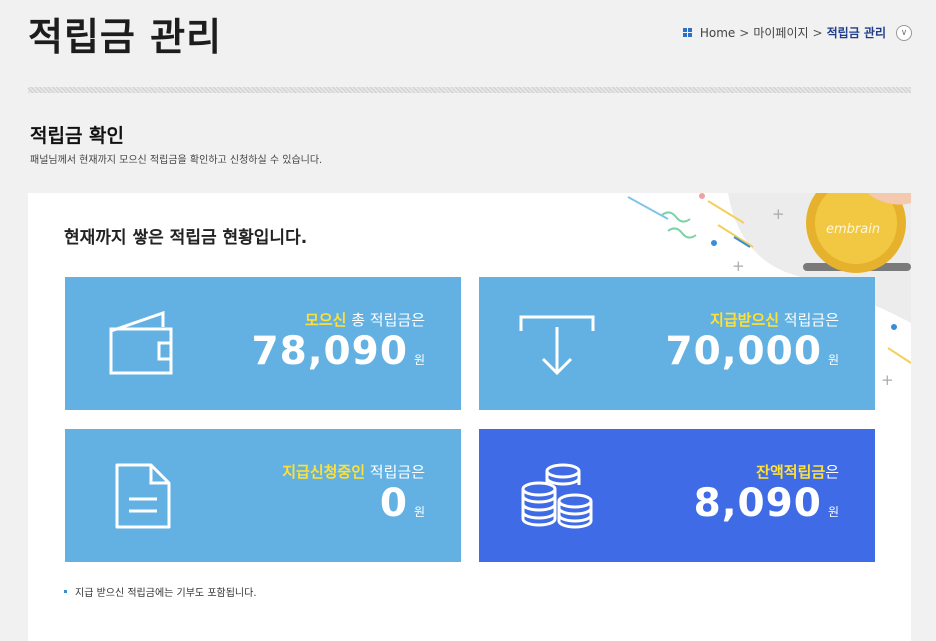  What do you see at coordinates (385, 320) in the screenshot?
I see `card-label-suffix: 총 적립금은` at bounding box center [385, 320].